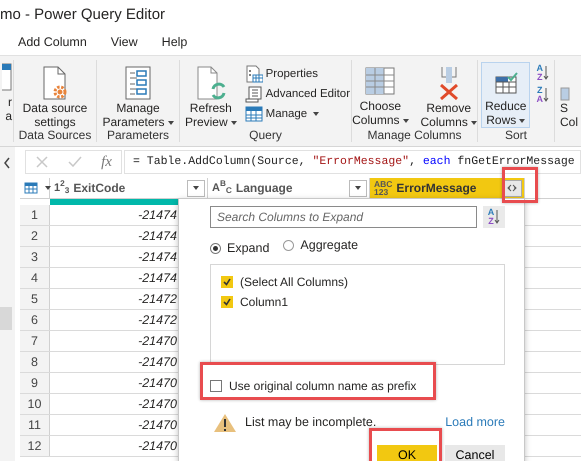  Describe the element at coordinates (83, 15) in the screenshot. I see `window-title: mo - Power Query Editor` at that location.